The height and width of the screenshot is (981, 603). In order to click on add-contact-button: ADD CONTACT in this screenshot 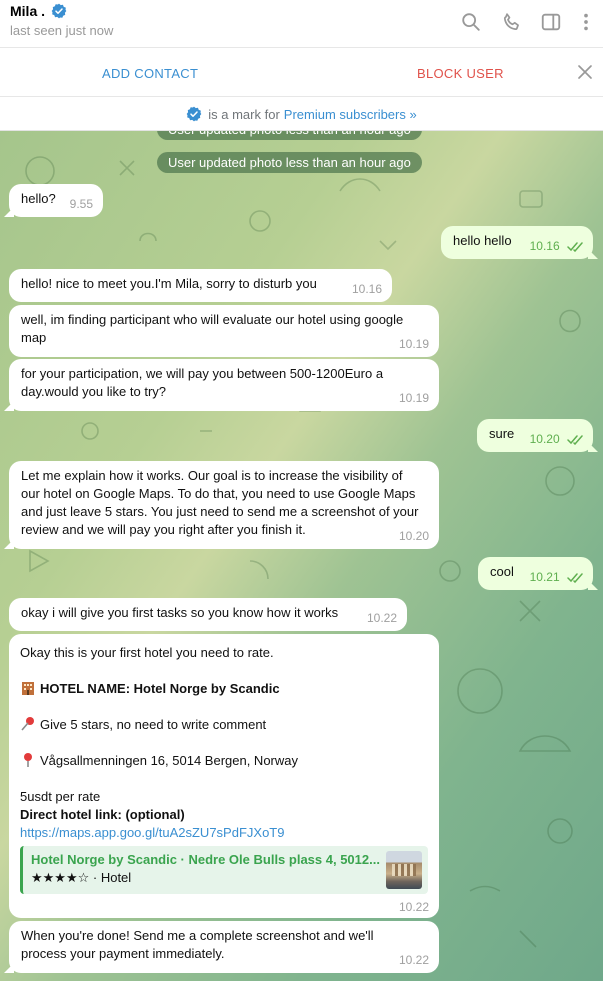, I will do `click(150, 73)`.